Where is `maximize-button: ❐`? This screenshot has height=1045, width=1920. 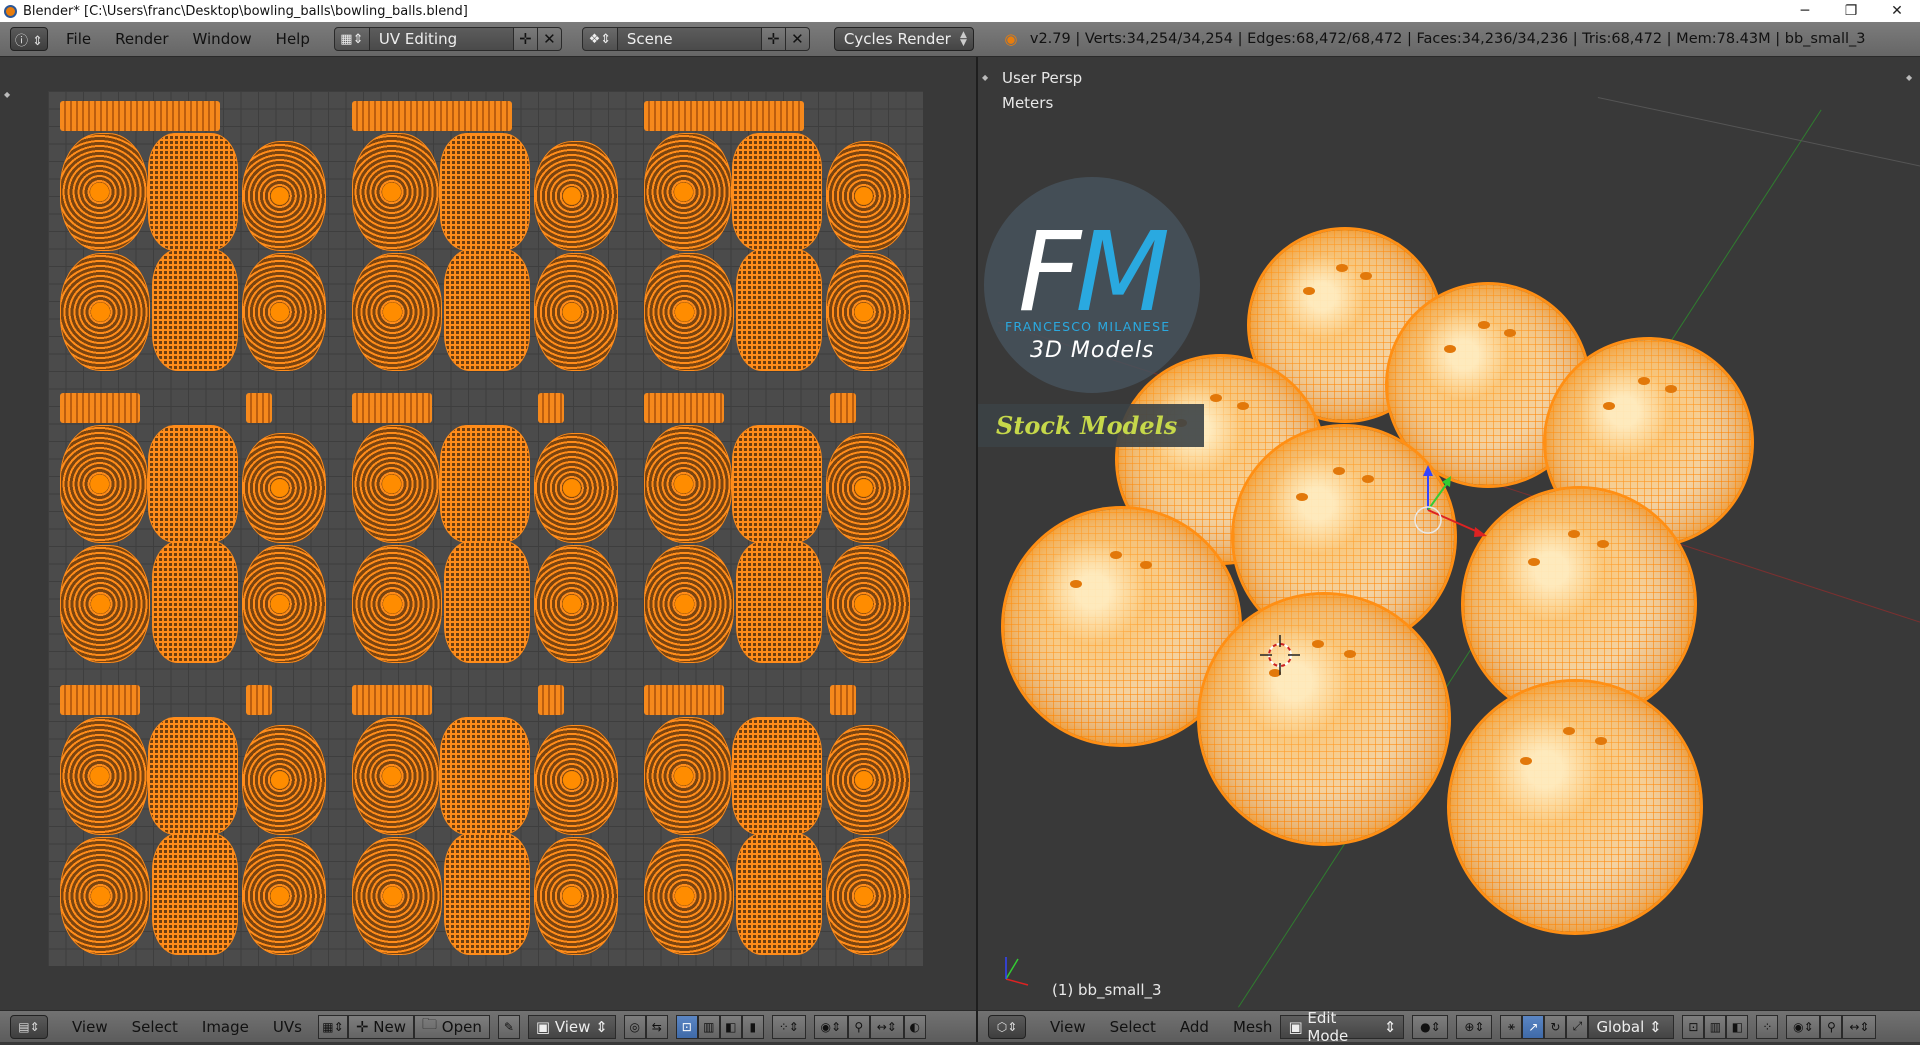
maximize-button: ❐ is located at coordinates (1851, 11).